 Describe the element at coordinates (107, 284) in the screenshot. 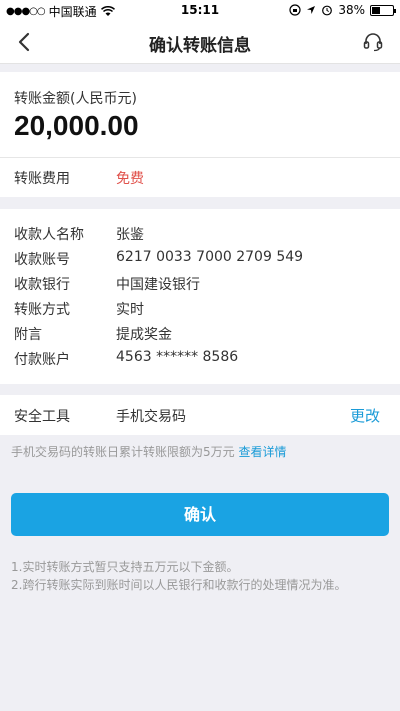

I see `detail-row-payee-bank: 收款银行 中国建设银行` at that location.